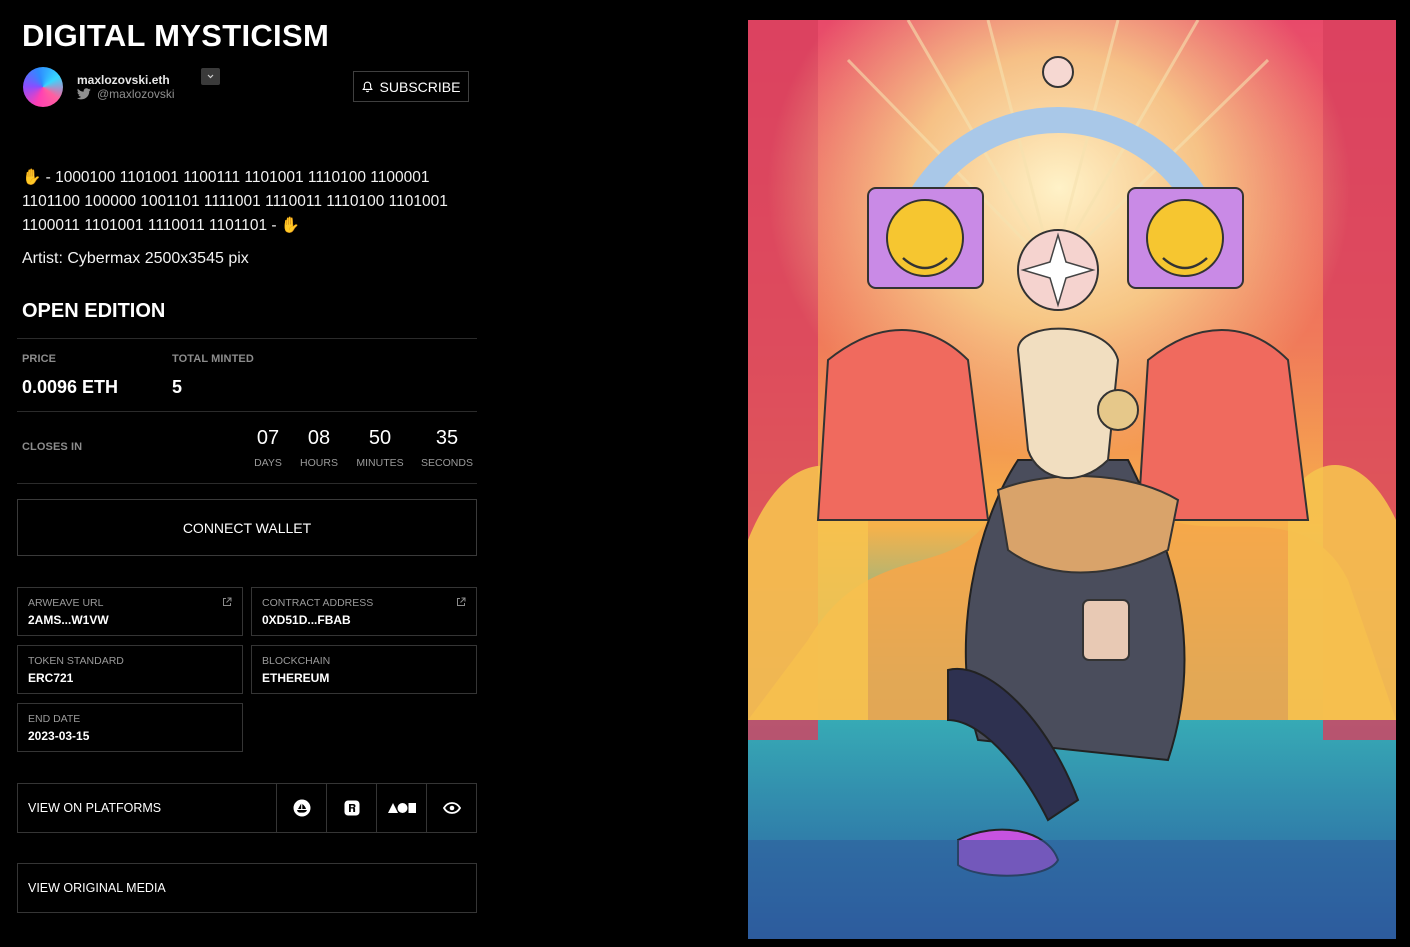  What do you see at coordinates (380, 438) in the screenshot?
I see `countdown-minutes: 50` at bounding box center [380, 438].